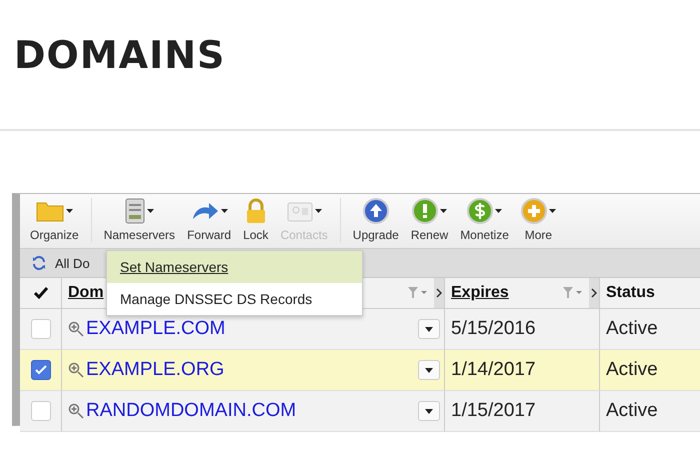 Image resolution: width=700 pixels, height=450 pixels. I want to click on status-cell: Active, so click(650, 370).